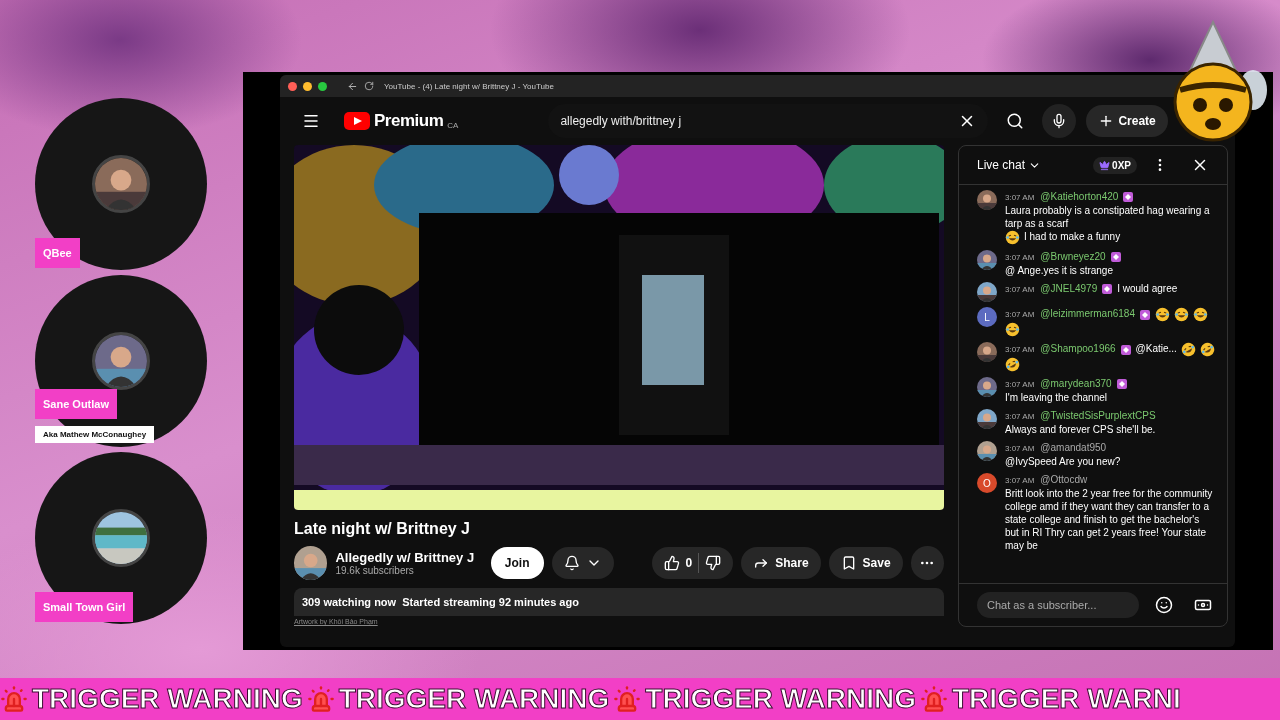  Describe the element at coordinates (1105, 165) in the screenshot. I see `crown-icon` at that location.